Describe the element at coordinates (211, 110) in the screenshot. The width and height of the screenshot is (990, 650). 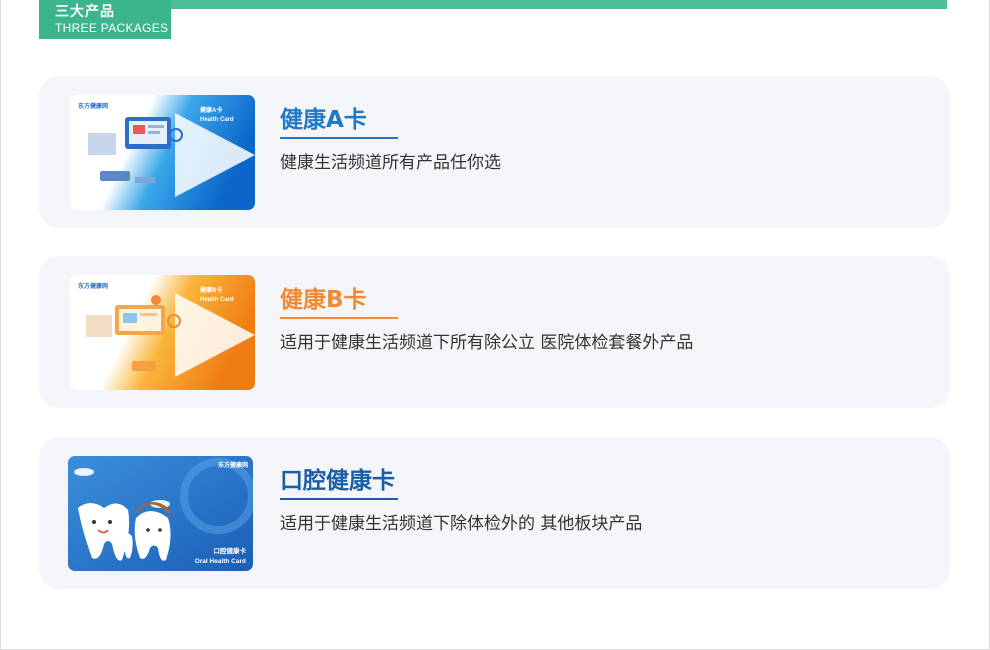
I see `card-a-name-cn: 健康A卡` at that location.